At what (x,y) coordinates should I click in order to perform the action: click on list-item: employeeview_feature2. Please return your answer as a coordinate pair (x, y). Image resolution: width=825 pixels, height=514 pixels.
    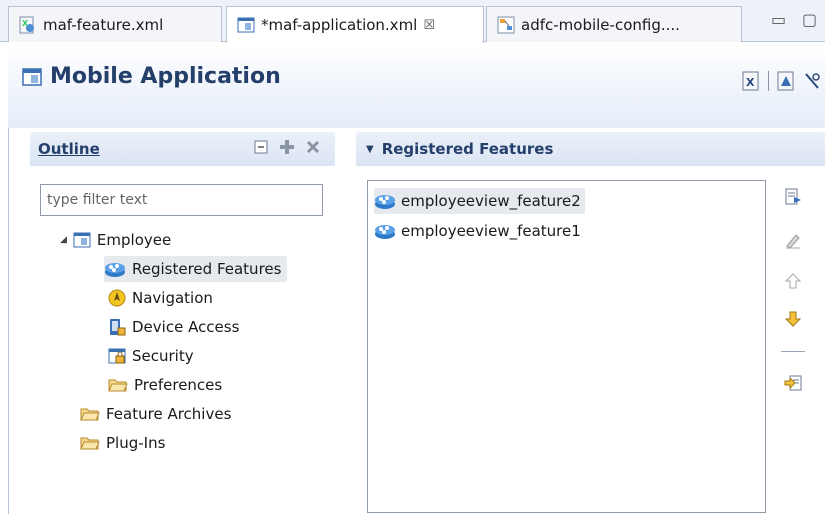
    Looking at the image, I should click on (479, 201).